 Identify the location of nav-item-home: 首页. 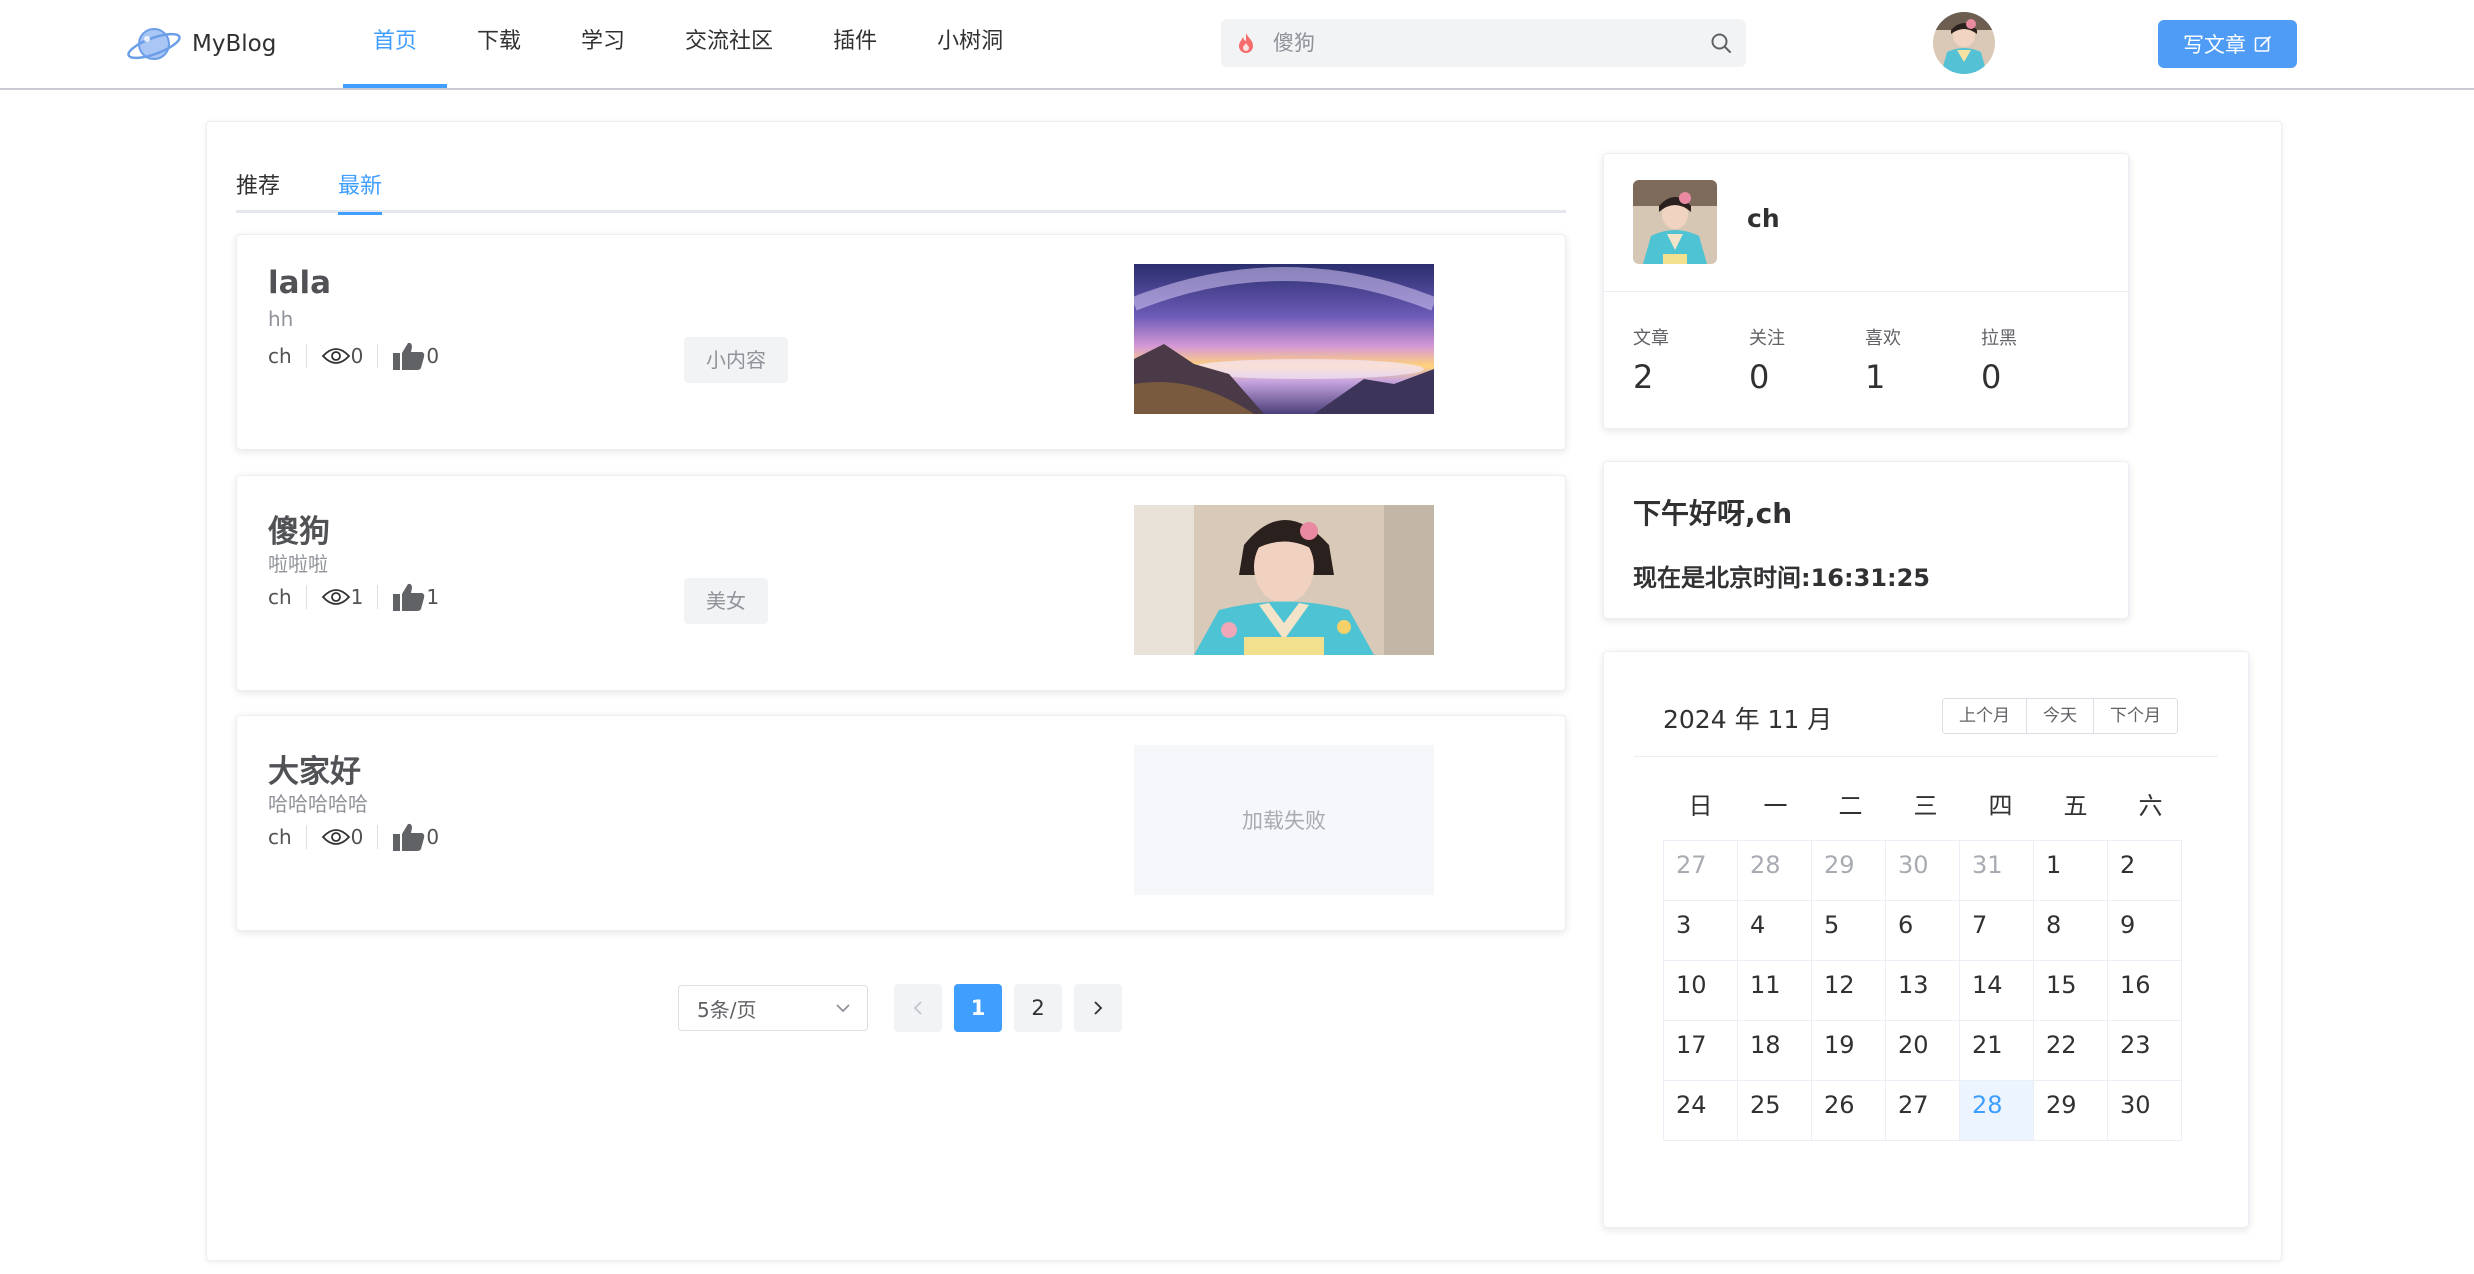
(395, 44).